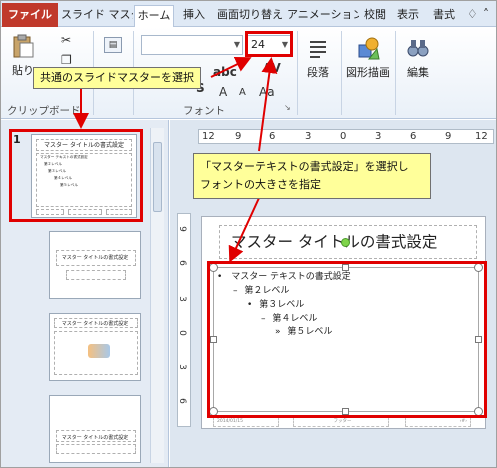  What do you see at coordinates (76, 175) in the screenshot?
I see `highlight-master-thumbnail` at bounding box center [76, 175].